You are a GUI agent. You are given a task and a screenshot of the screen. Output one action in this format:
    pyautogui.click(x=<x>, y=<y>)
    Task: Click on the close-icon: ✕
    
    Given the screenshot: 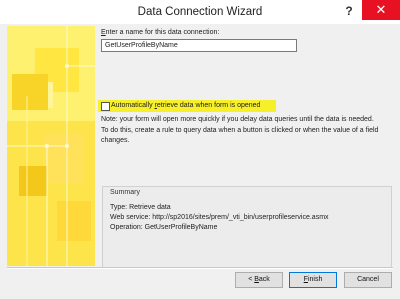 What is the action you would take?
    pyautogui.click(x=381, y=9)
    